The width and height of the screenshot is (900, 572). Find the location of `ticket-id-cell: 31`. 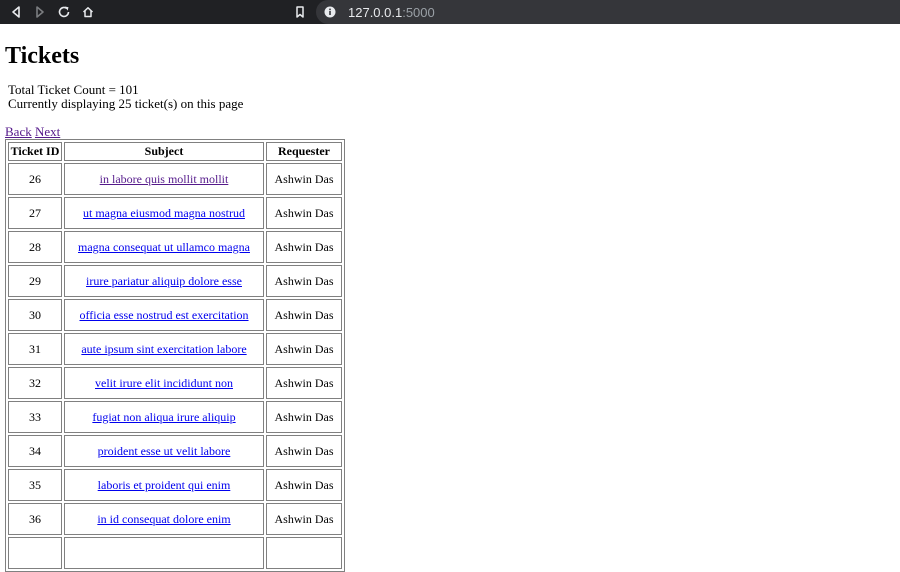

ticket-id-cell: 31 is located at coordinates (35, 349).